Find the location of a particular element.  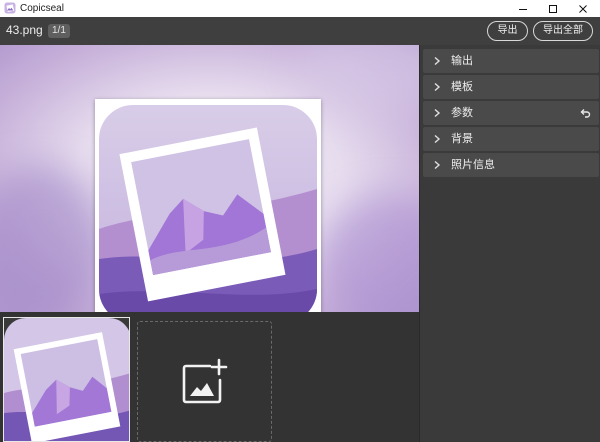

minimize-button is located at coordinates (523, 8).